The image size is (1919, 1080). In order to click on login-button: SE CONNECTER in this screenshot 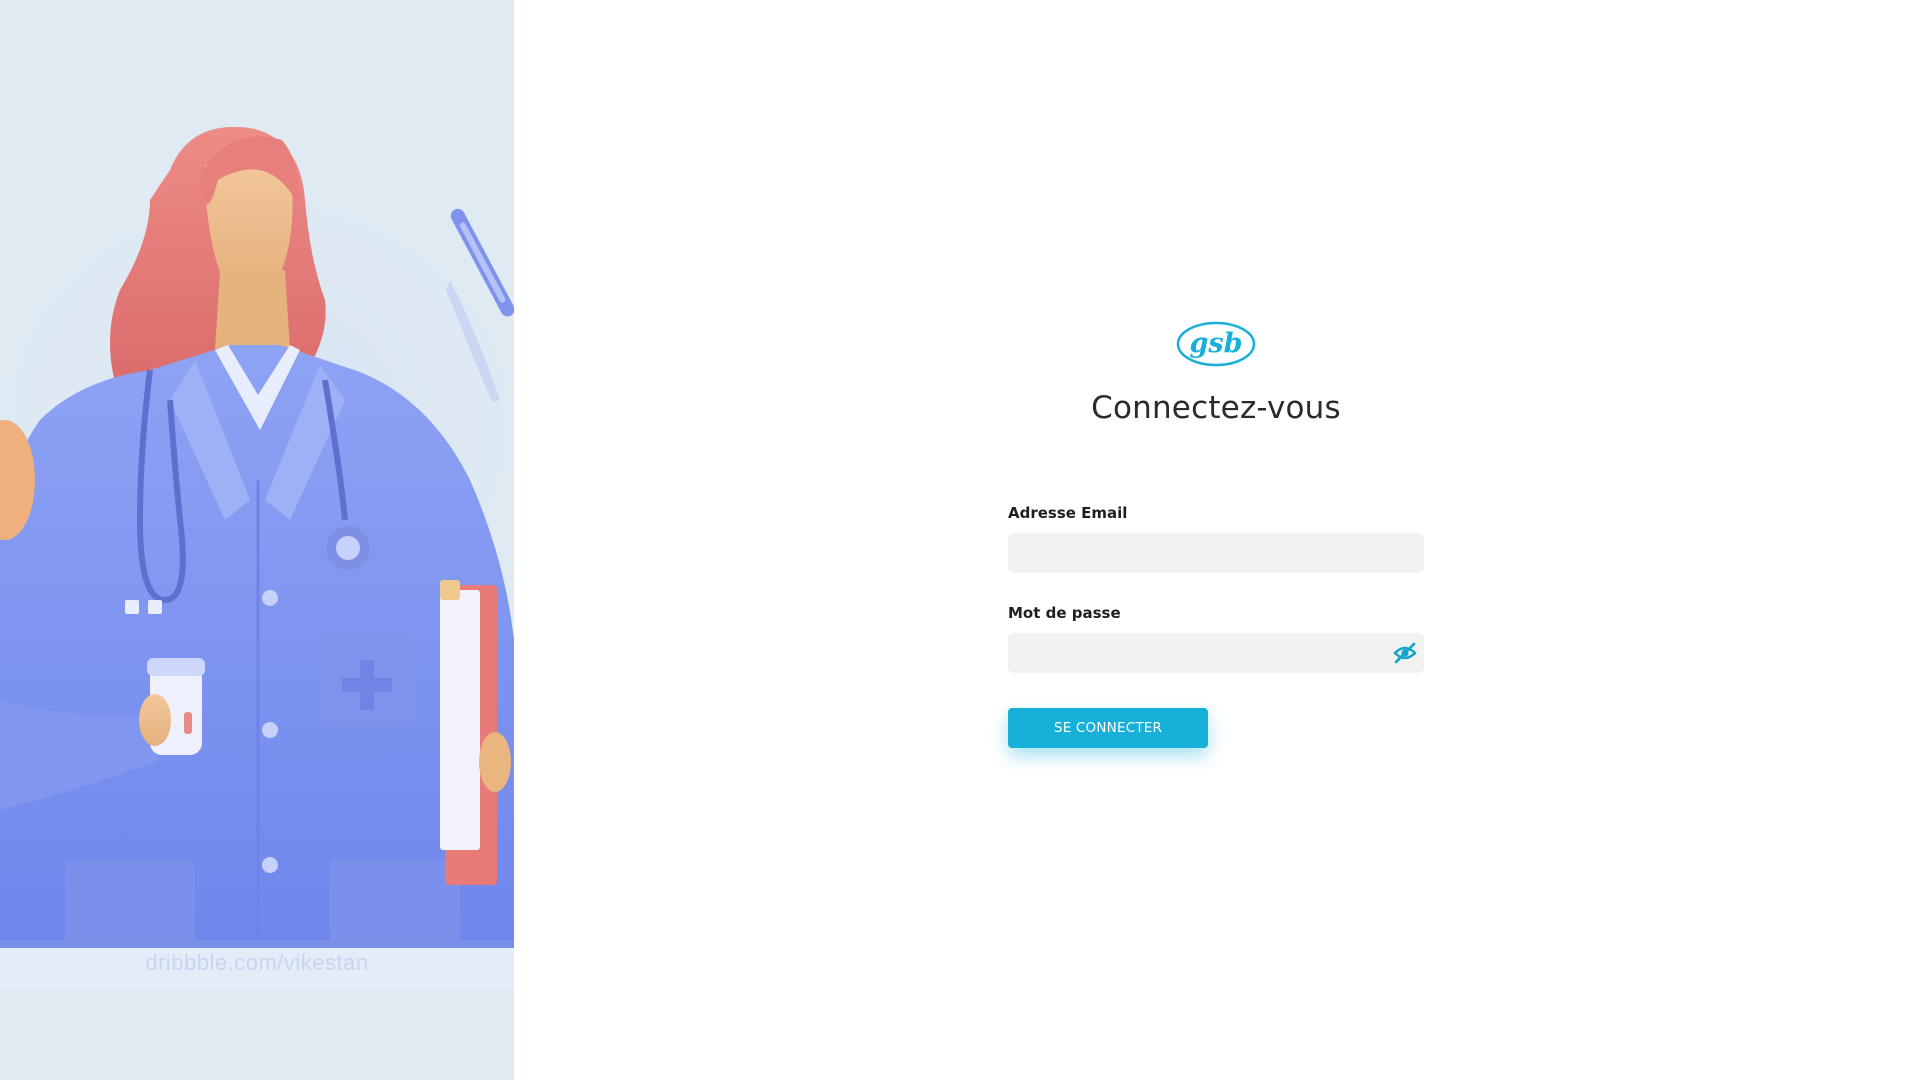, I will do `click(1108, 728)`.